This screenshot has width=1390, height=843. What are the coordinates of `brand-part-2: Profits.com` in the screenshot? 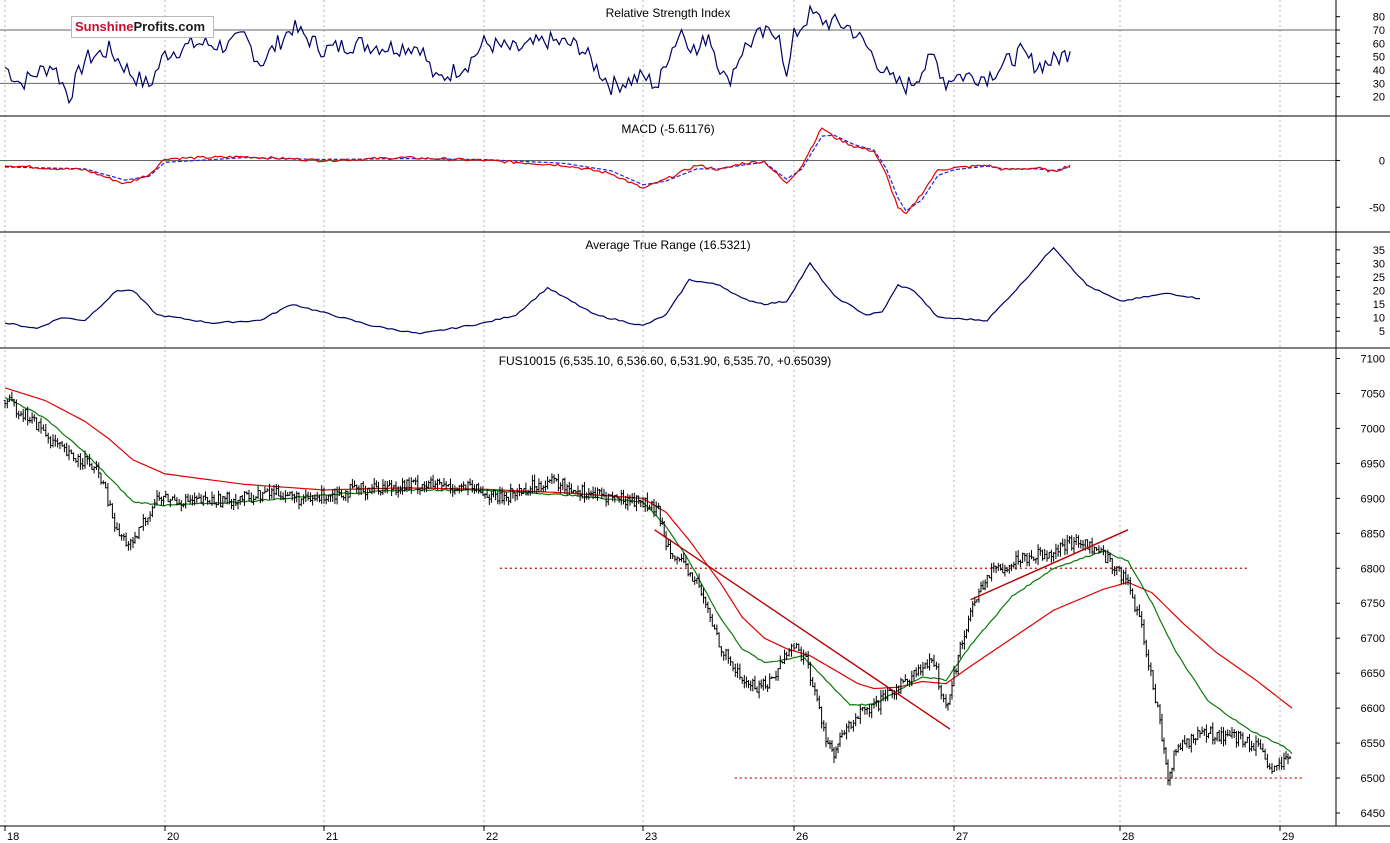 It's located at (169, 26).